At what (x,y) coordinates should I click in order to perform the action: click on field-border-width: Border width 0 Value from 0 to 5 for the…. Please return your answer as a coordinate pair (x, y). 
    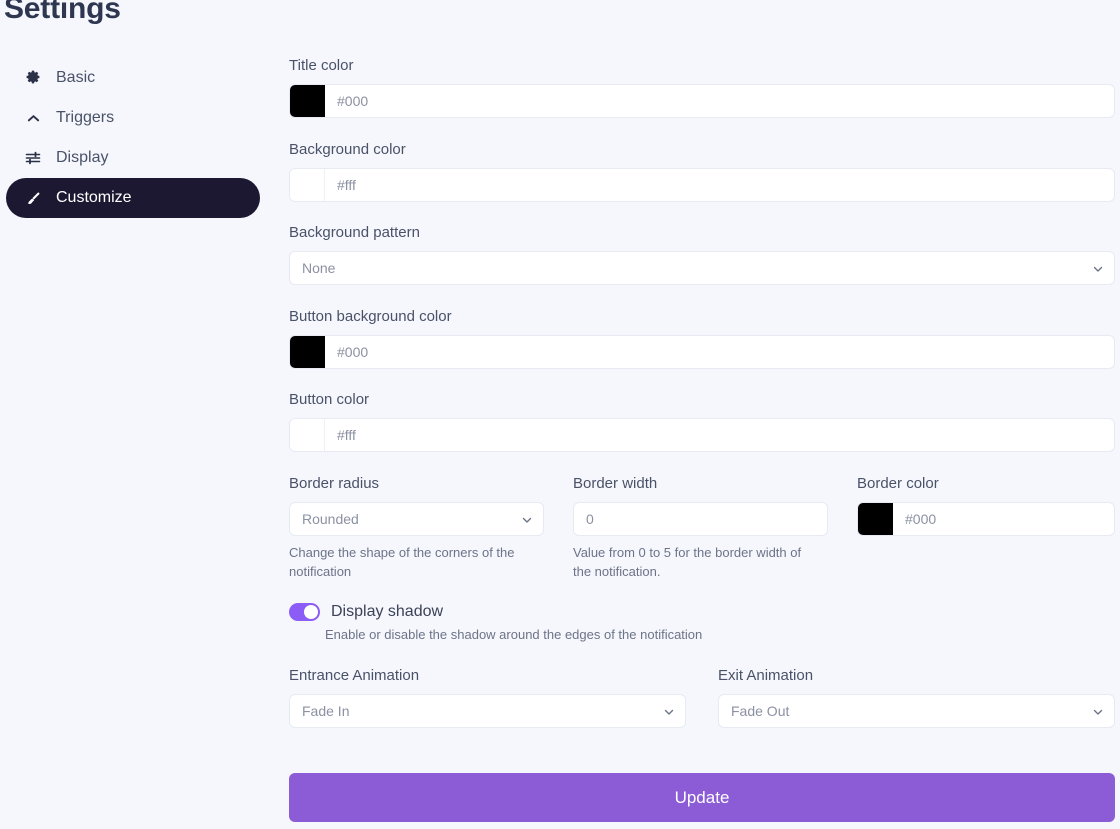
    Looking at the image, I should click on (715, 527).